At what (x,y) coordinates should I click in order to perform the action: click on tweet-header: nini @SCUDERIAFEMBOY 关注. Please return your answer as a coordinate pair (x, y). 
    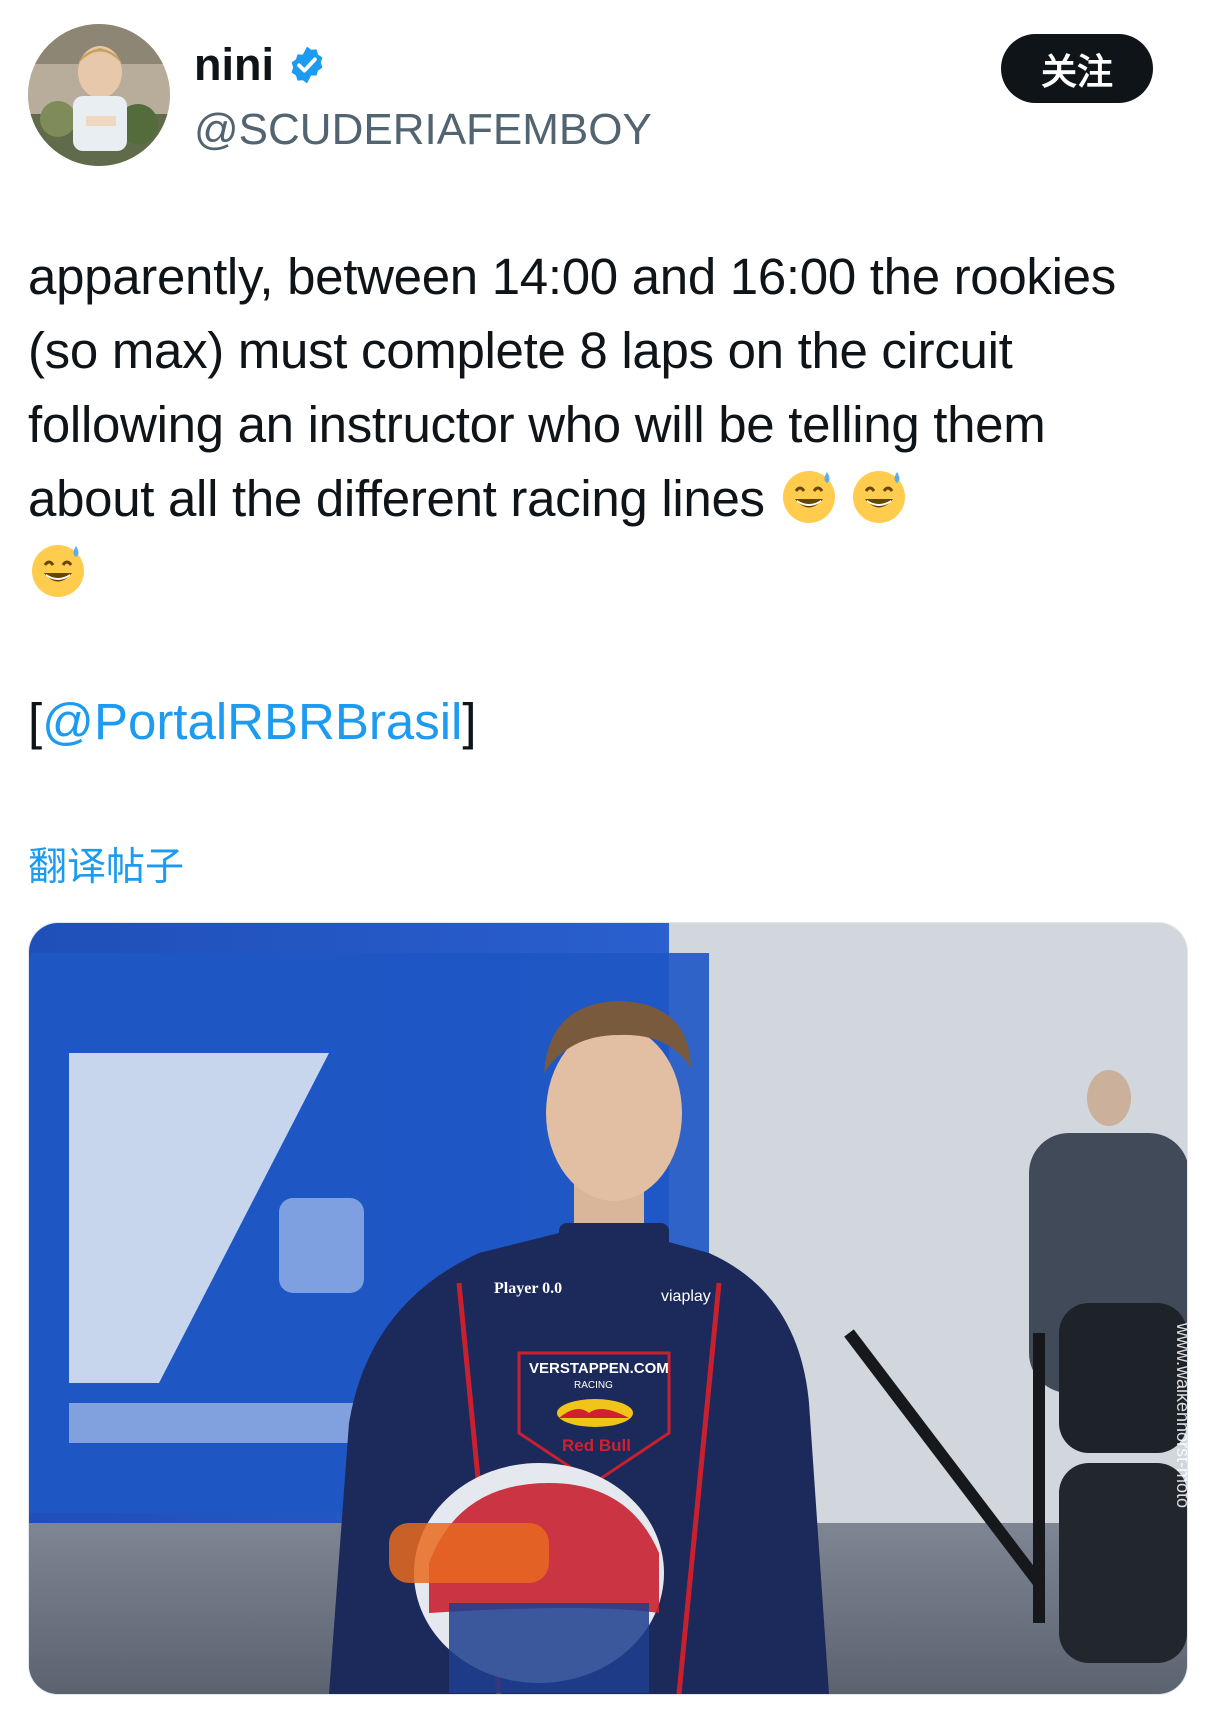
    Looking at the image, I should click on (603, 96).